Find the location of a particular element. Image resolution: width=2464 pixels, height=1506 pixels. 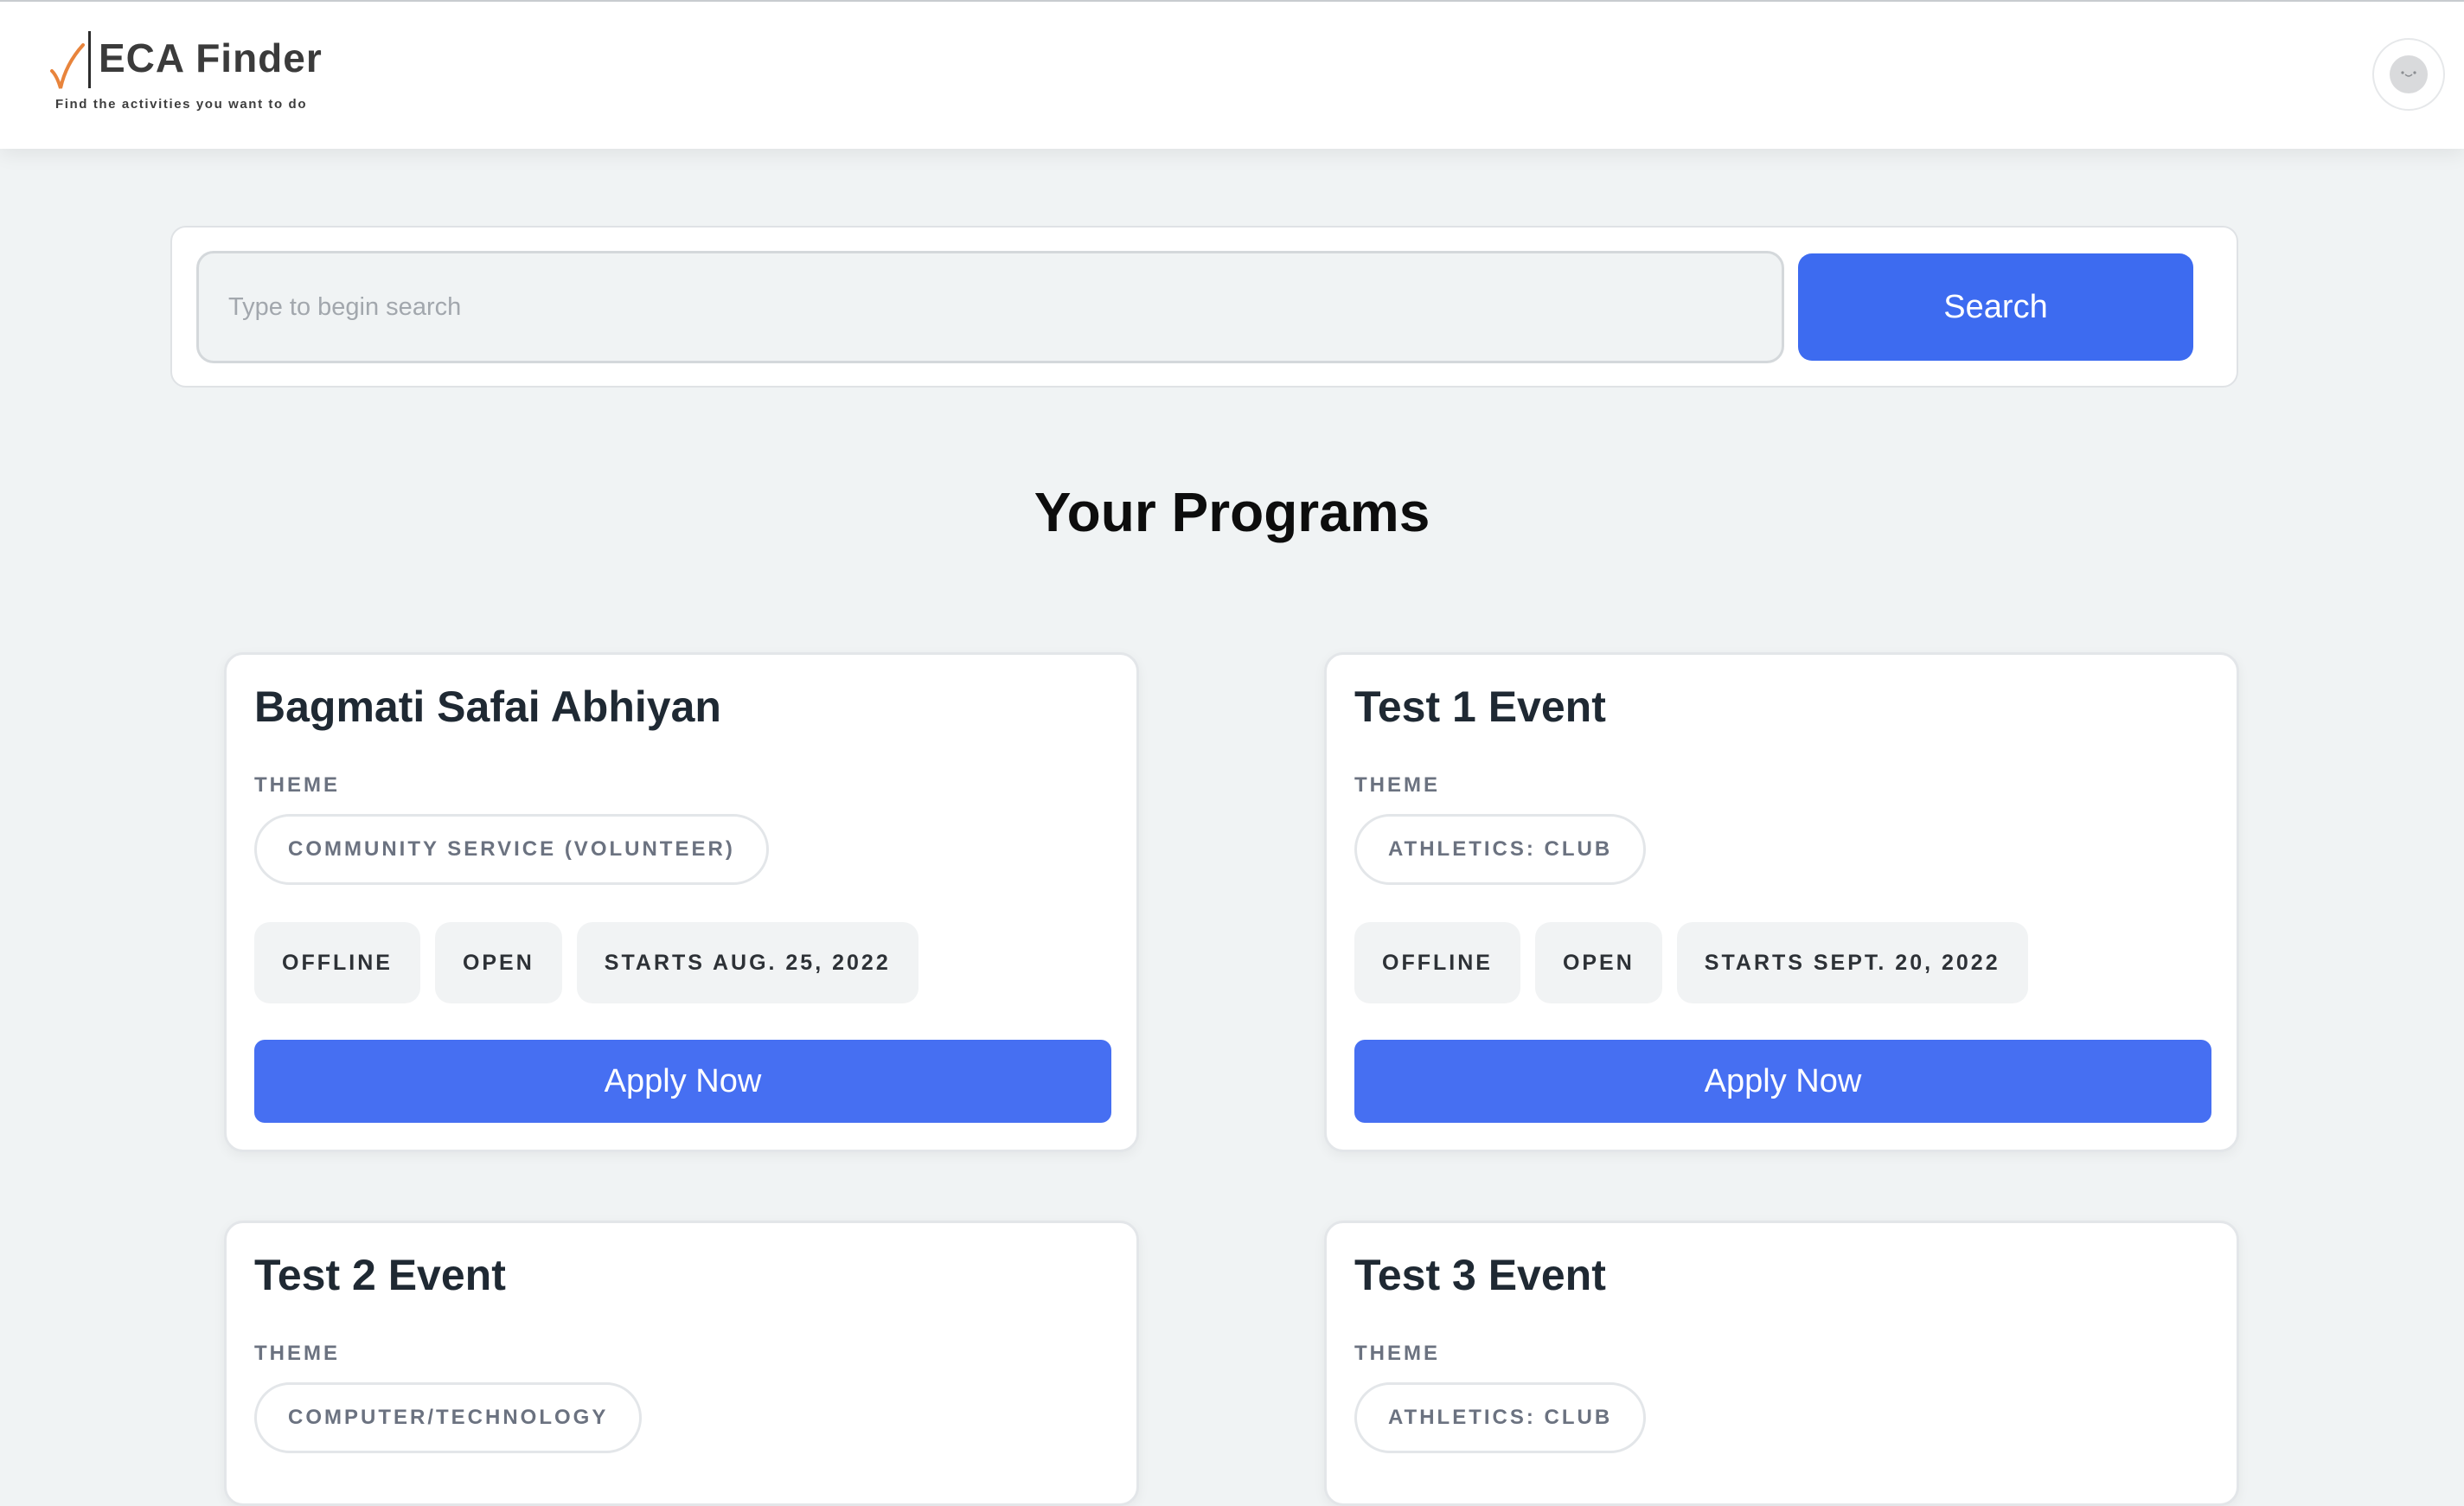

user-avatar-button is located at coordinates (2408, 74).